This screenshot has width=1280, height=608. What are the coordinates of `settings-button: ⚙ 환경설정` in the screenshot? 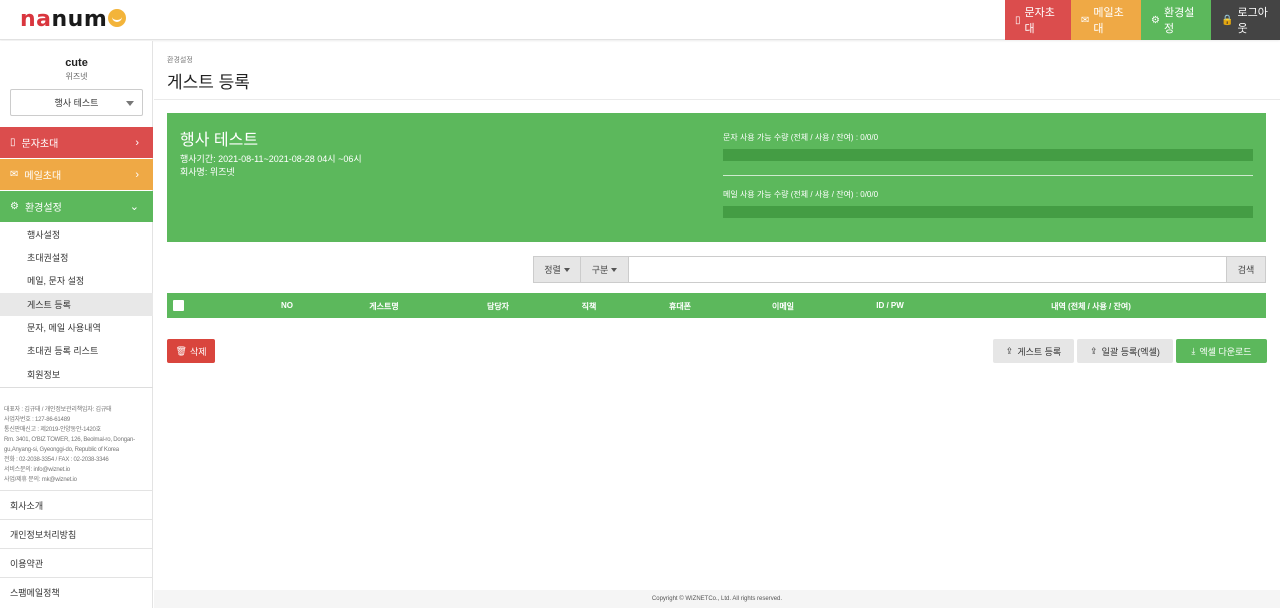 It's located at (1176, 20).